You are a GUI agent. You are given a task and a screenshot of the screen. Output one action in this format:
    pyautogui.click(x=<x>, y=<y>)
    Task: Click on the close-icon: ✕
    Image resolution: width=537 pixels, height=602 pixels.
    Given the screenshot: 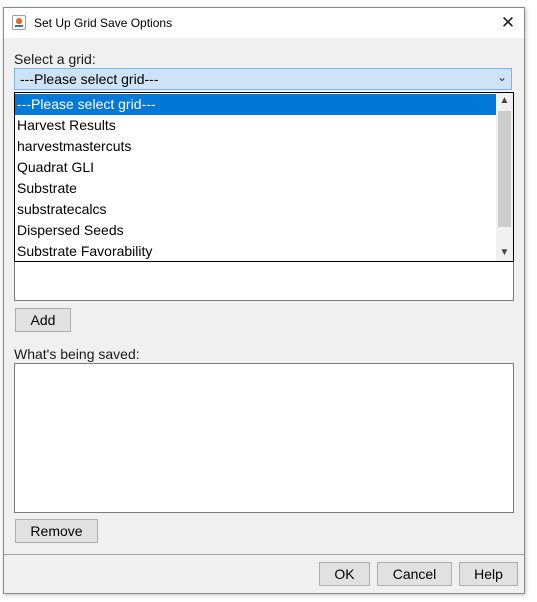 What is the action you would take?
    pyautogui.click(x=508, y=23)
    